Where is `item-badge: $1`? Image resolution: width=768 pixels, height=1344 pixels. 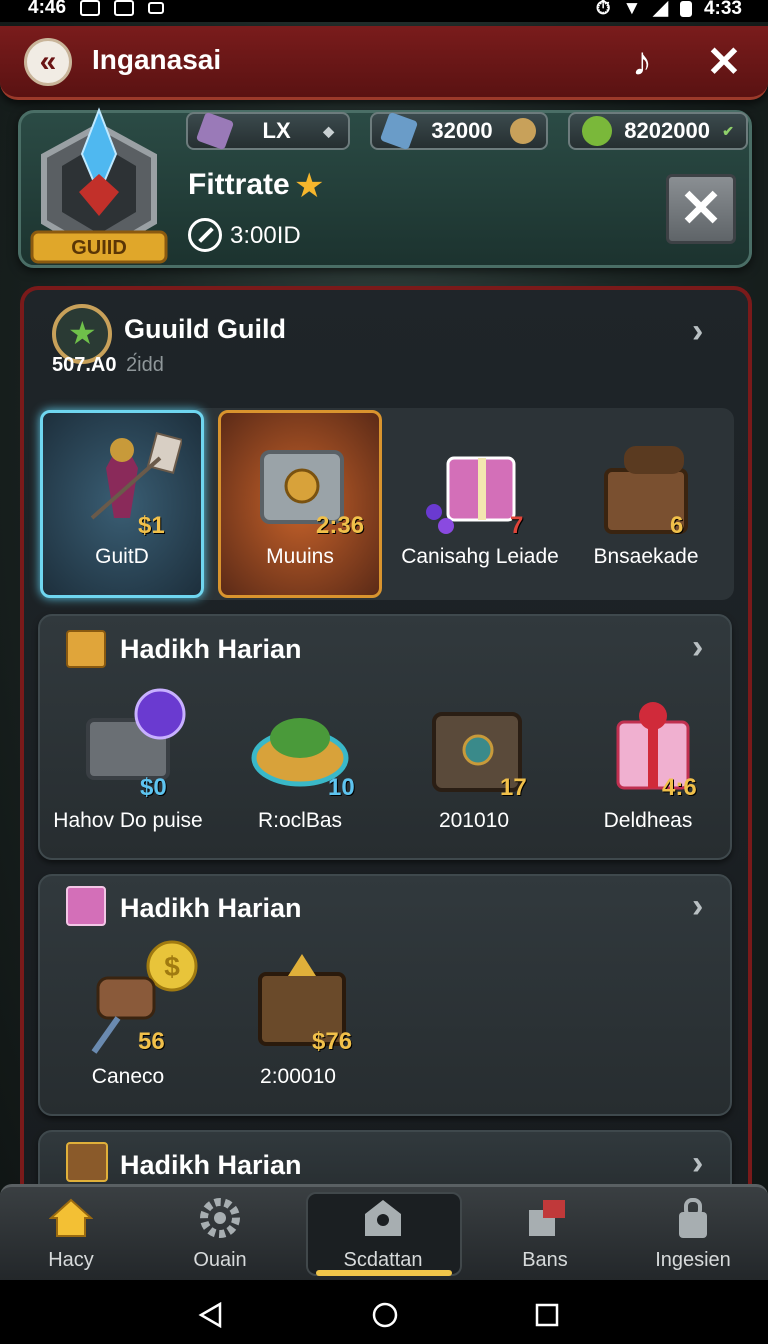
item-badge: $1 is located at coordinates (151, 525).